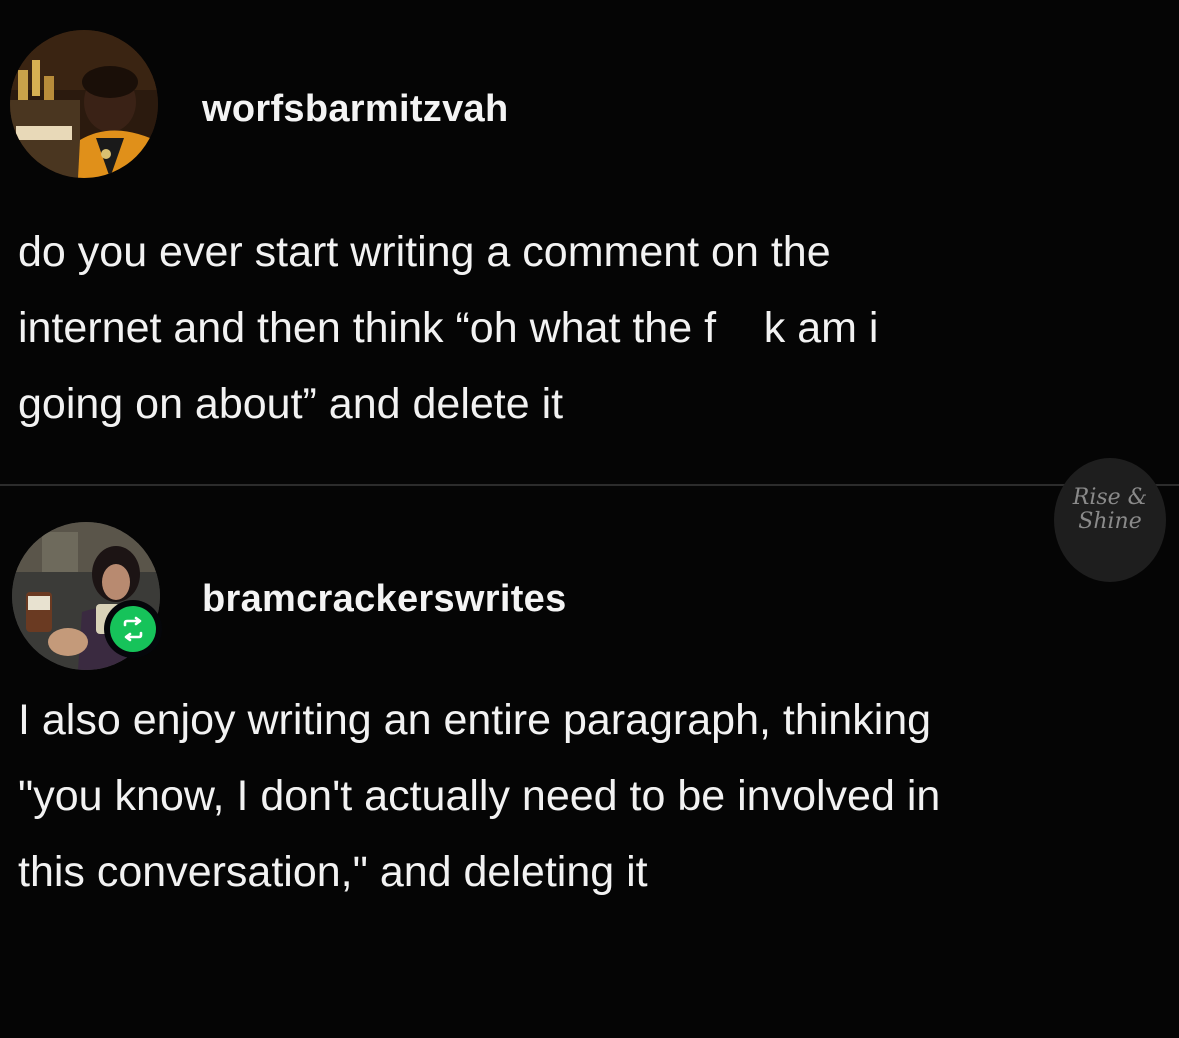 Image resolution: width=1179 pixels, height=1038 pixels. I want to click on avatar-image, so click(84, 104).